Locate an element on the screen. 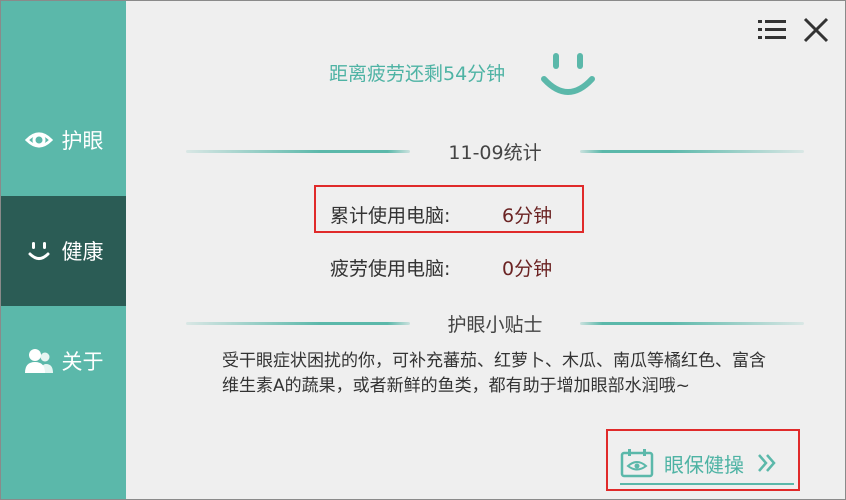  double-chevron-right-icon is located at coordinates (767, 463).